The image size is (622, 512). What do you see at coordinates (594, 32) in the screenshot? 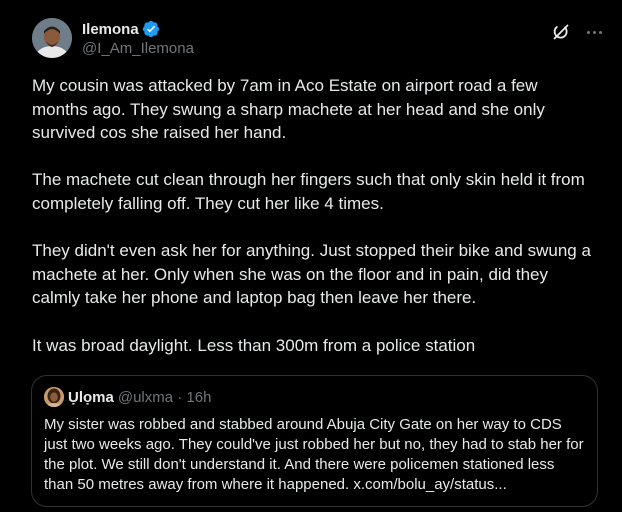
I see `more-icon` at bounding box center [594, 32].